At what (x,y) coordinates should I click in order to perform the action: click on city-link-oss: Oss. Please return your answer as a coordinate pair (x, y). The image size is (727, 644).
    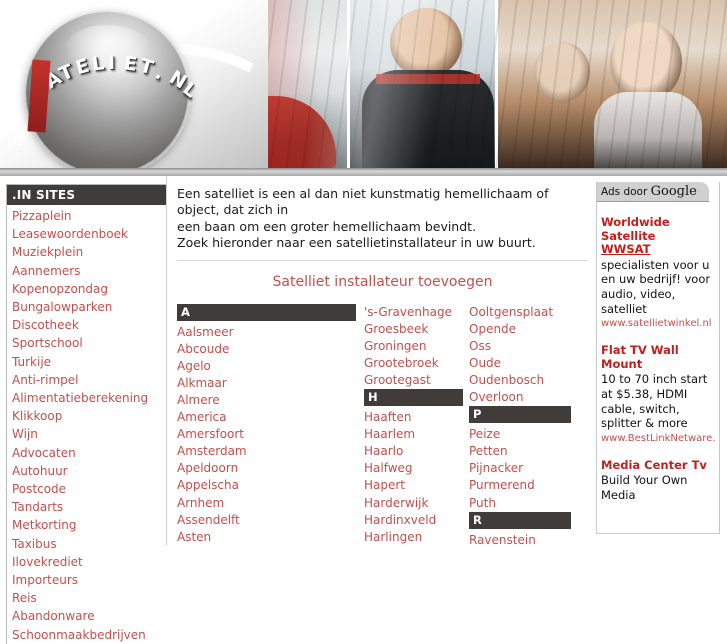
    Looking at the image, I should click on (480, 346).